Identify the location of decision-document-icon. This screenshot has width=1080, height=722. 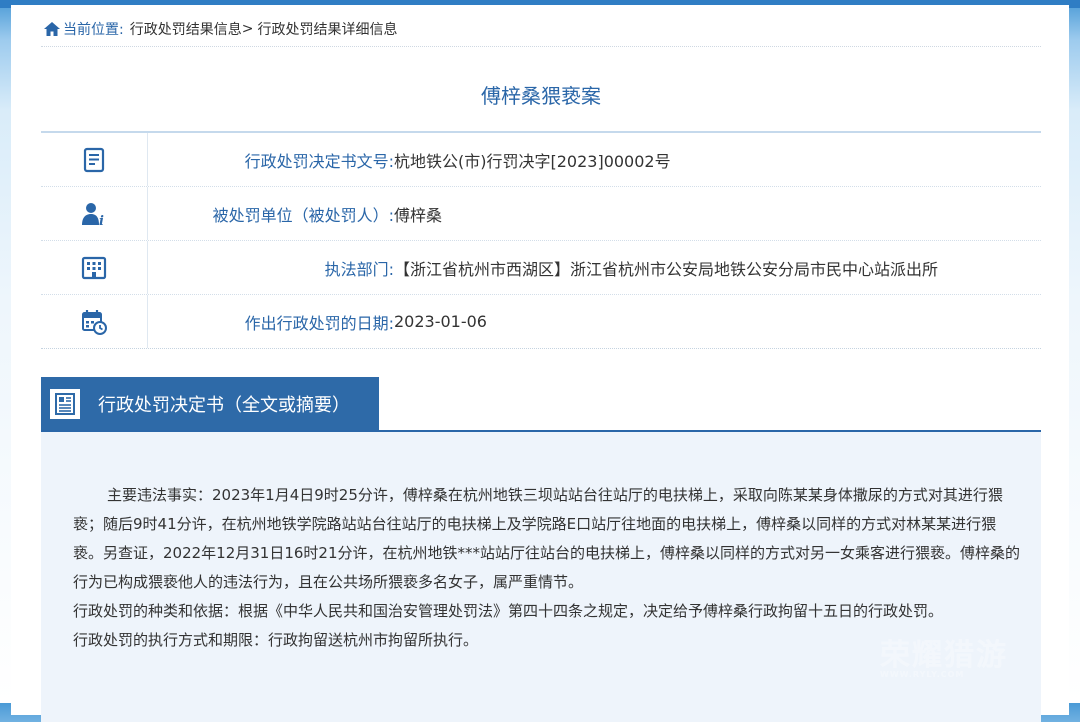
(65, 403).